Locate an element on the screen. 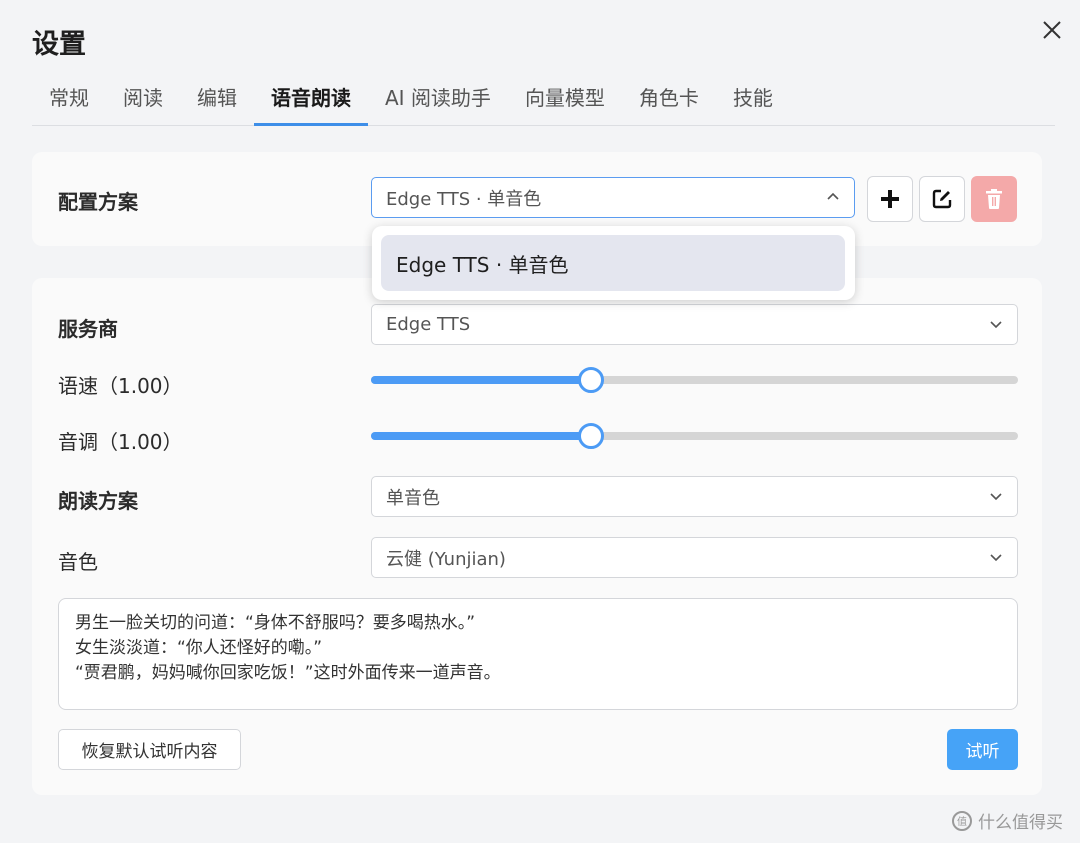 The width and height of the screenshot is (1080, 843). tab-general: 常规 is located at coordinates (69, 99).